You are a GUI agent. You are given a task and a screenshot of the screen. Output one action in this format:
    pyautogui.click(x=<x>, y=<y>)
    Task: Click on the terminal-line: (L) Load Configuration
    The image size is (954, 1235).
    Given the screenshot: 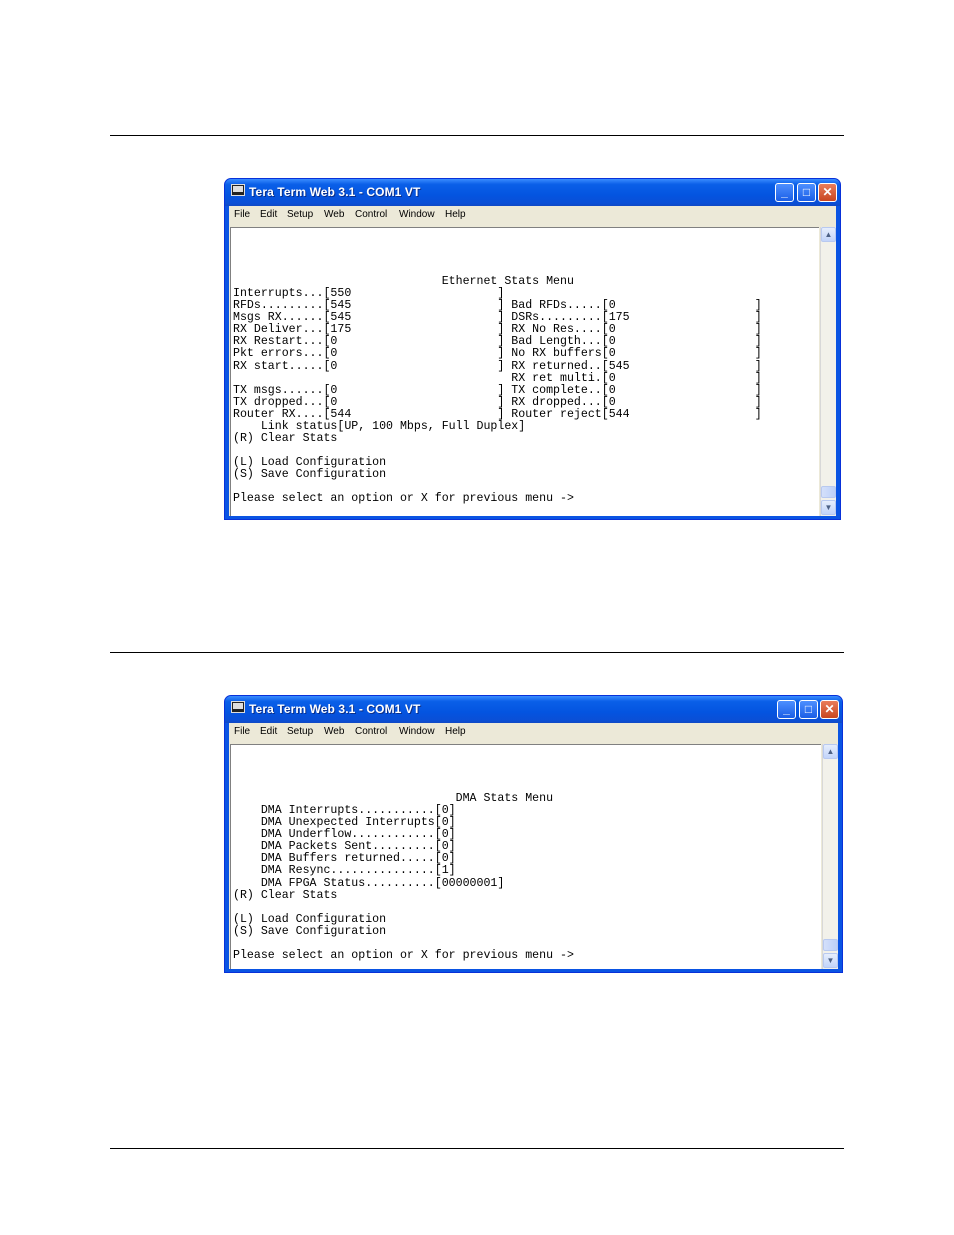 What is the action you would take?
    pyautogui.click(x=310, y=919)
    